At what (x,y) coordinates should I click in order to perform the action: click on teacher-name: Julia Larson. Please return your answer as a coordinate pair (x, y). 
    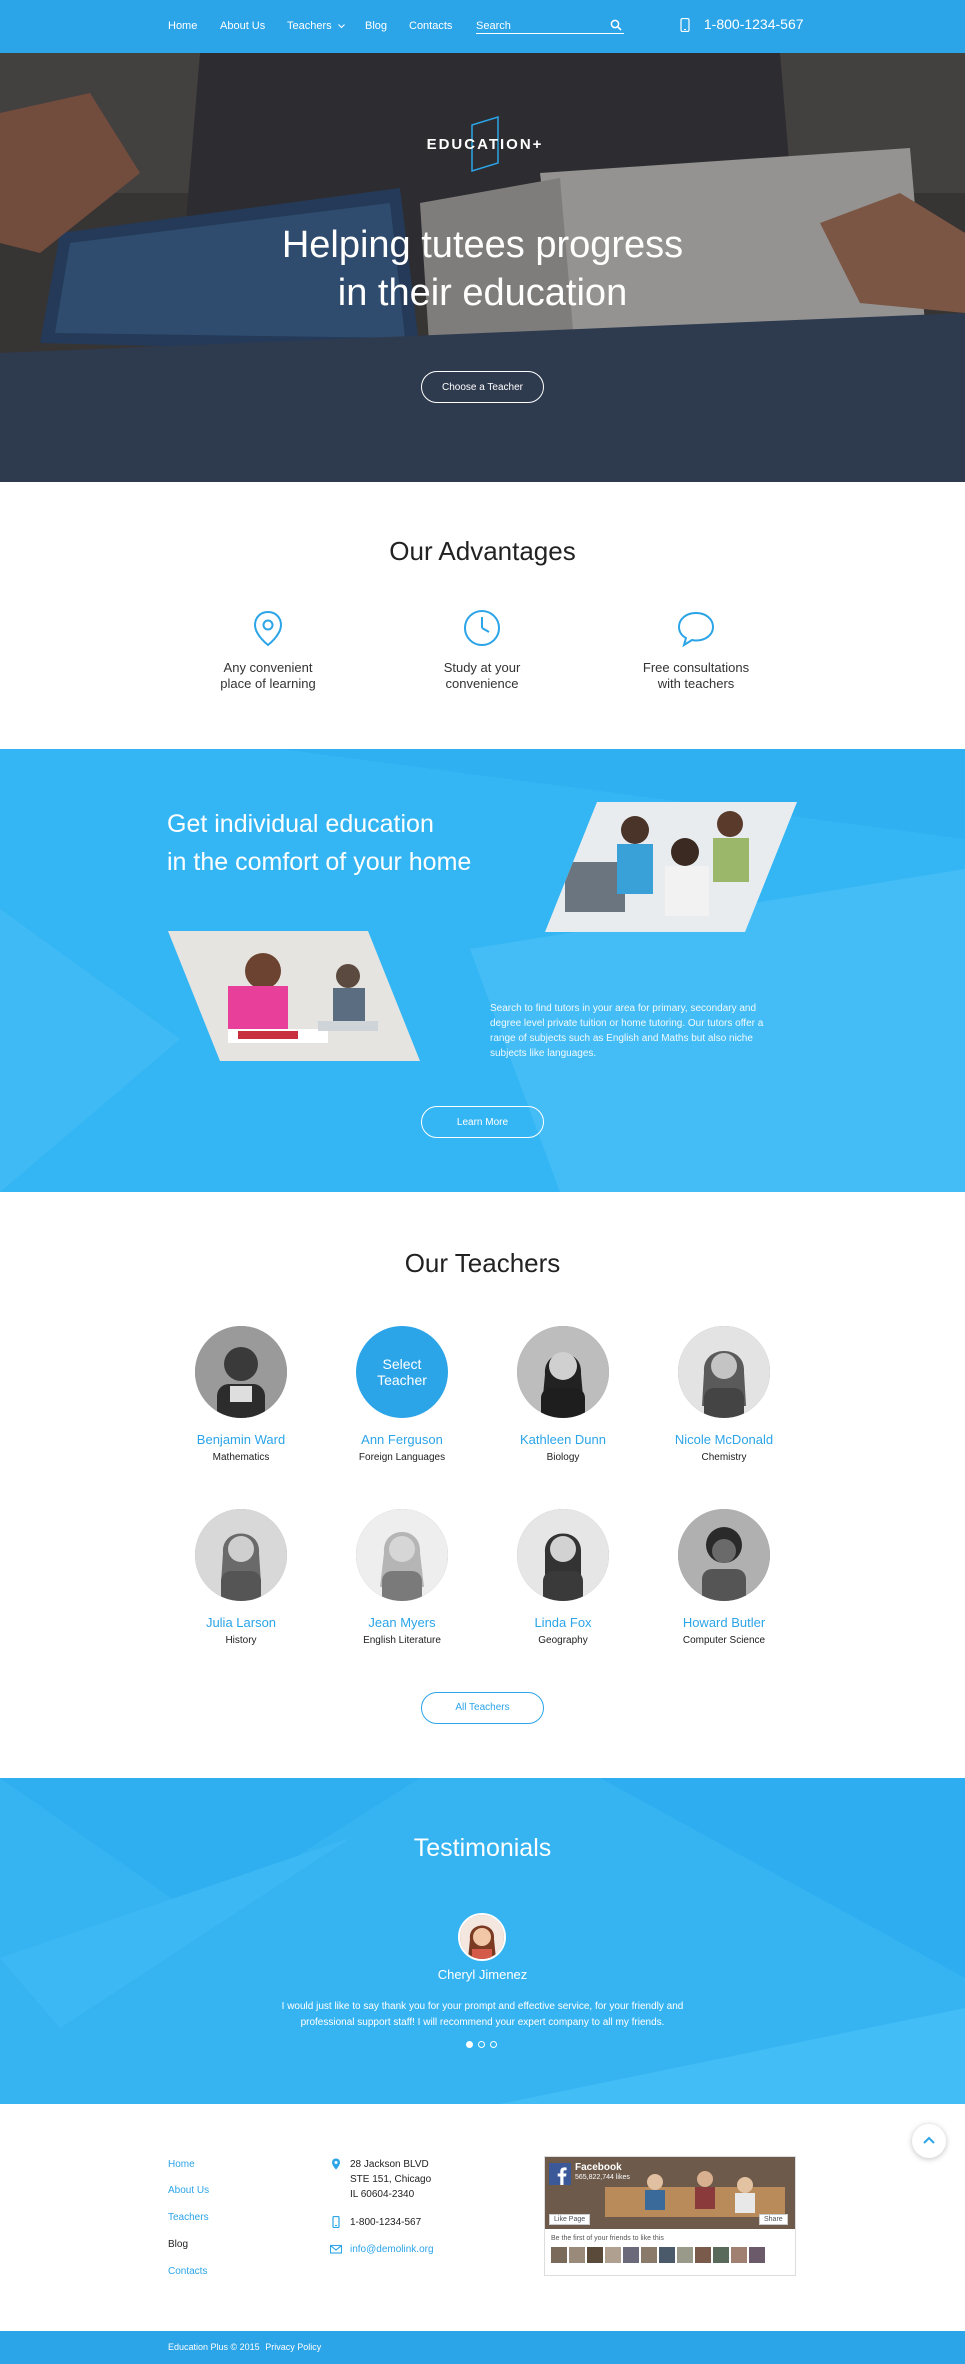
    Looking at the image, I should click on (241, 1622).